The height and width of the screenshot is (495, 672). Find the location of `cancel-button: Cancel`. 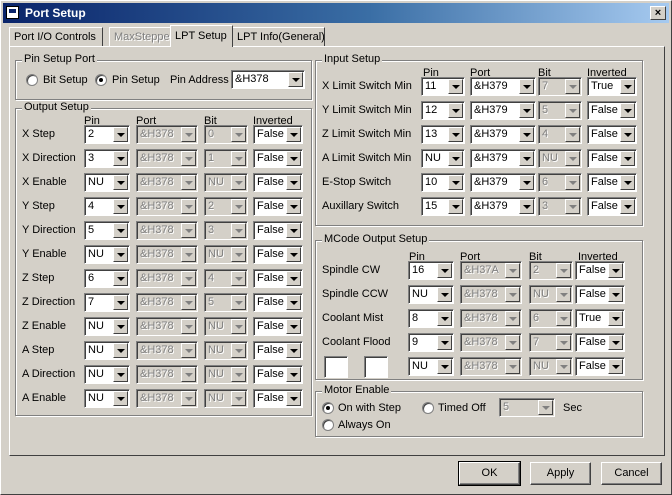

cancel-button: Cancel is located at coordinates (631, 473).